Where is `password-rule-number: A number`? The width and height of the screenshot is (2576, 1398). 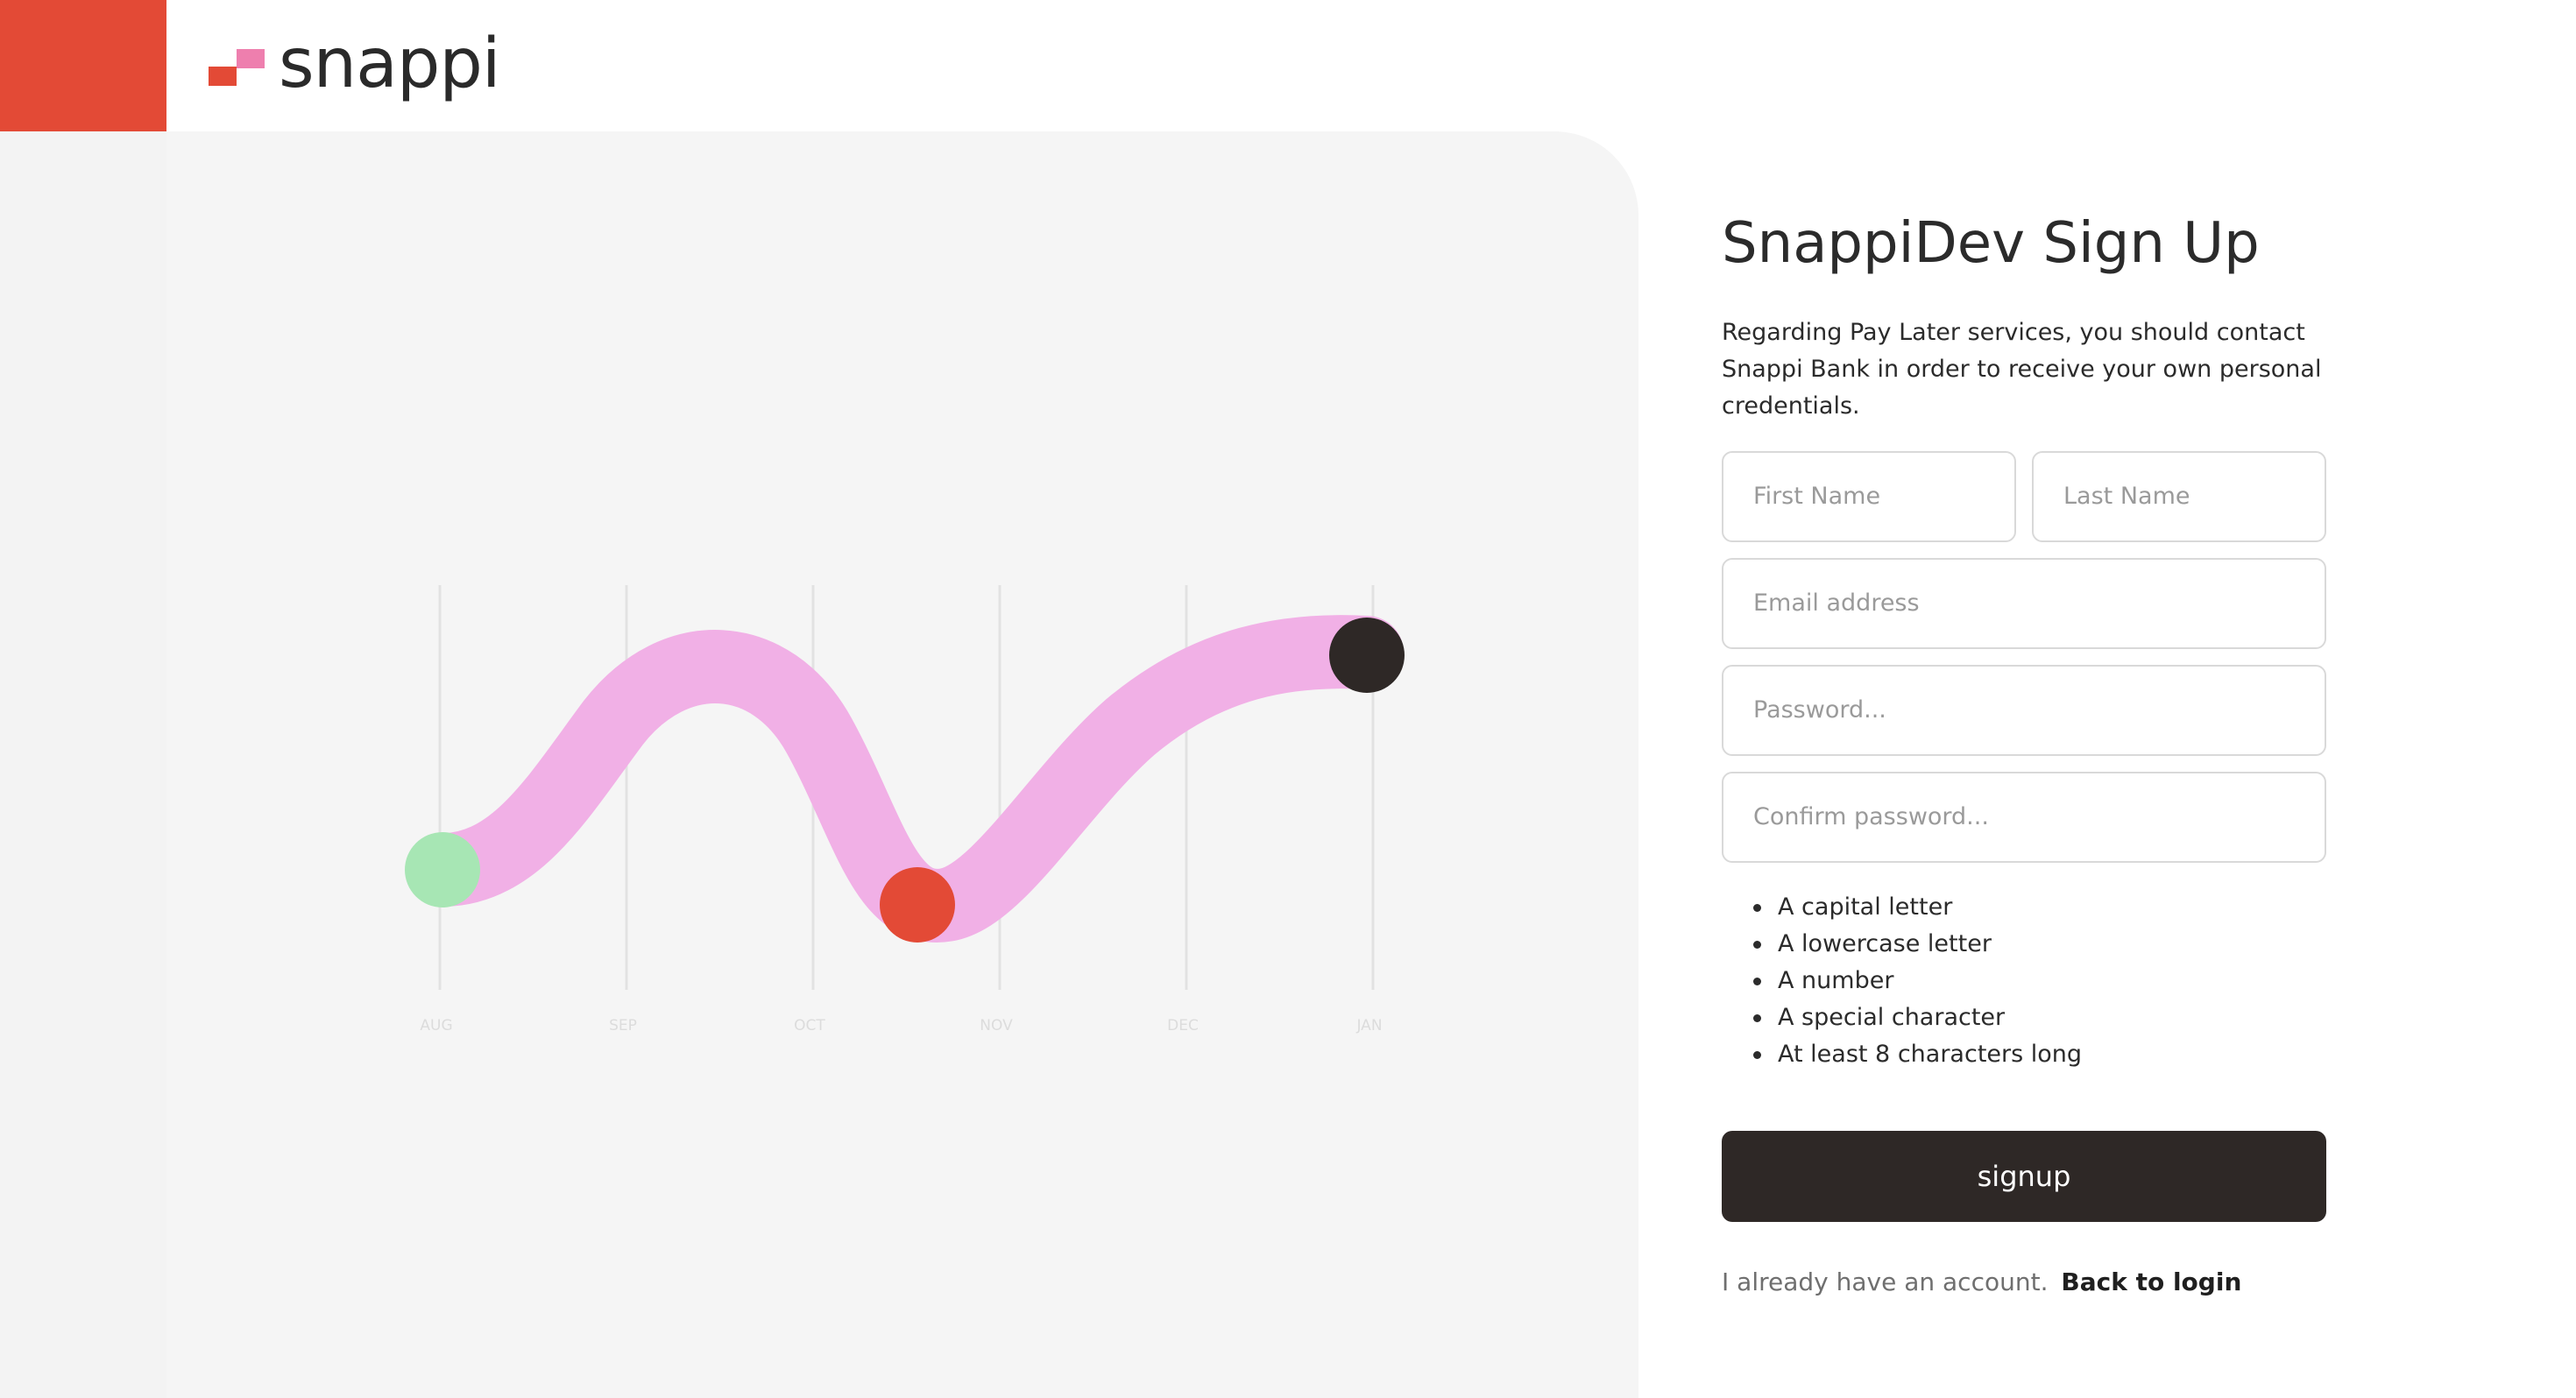 password-rule-number: A number is located at coordinates (2039, 981).